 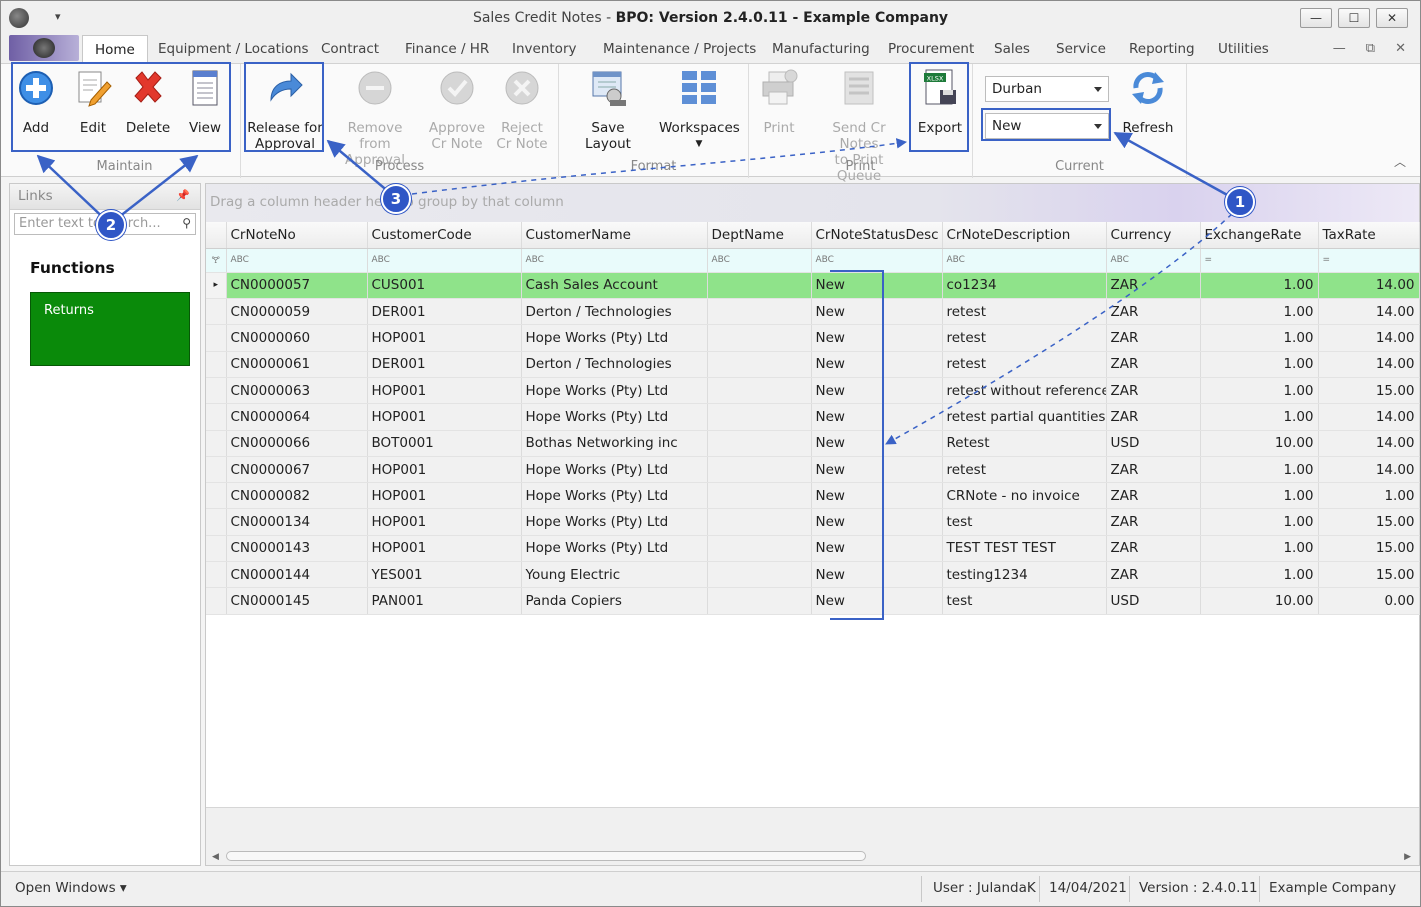 I want to click on filter-cell: =, so click(x=1259, y=260).